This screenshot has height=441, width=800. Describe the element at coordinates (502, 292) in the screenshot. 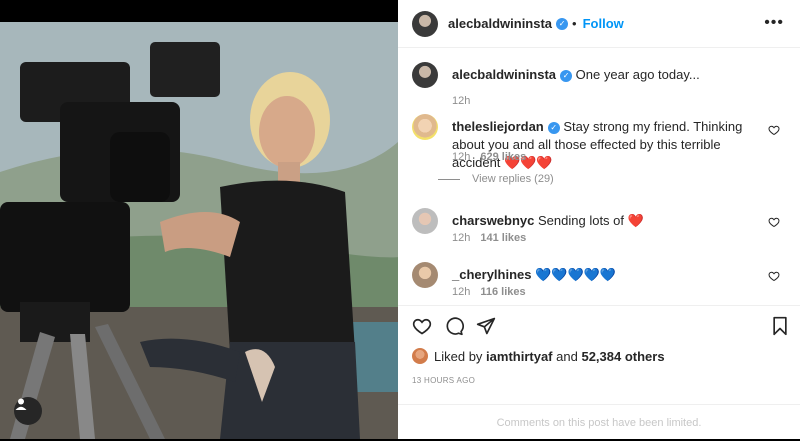

I see `comment-likes: 116 likes` at that location.